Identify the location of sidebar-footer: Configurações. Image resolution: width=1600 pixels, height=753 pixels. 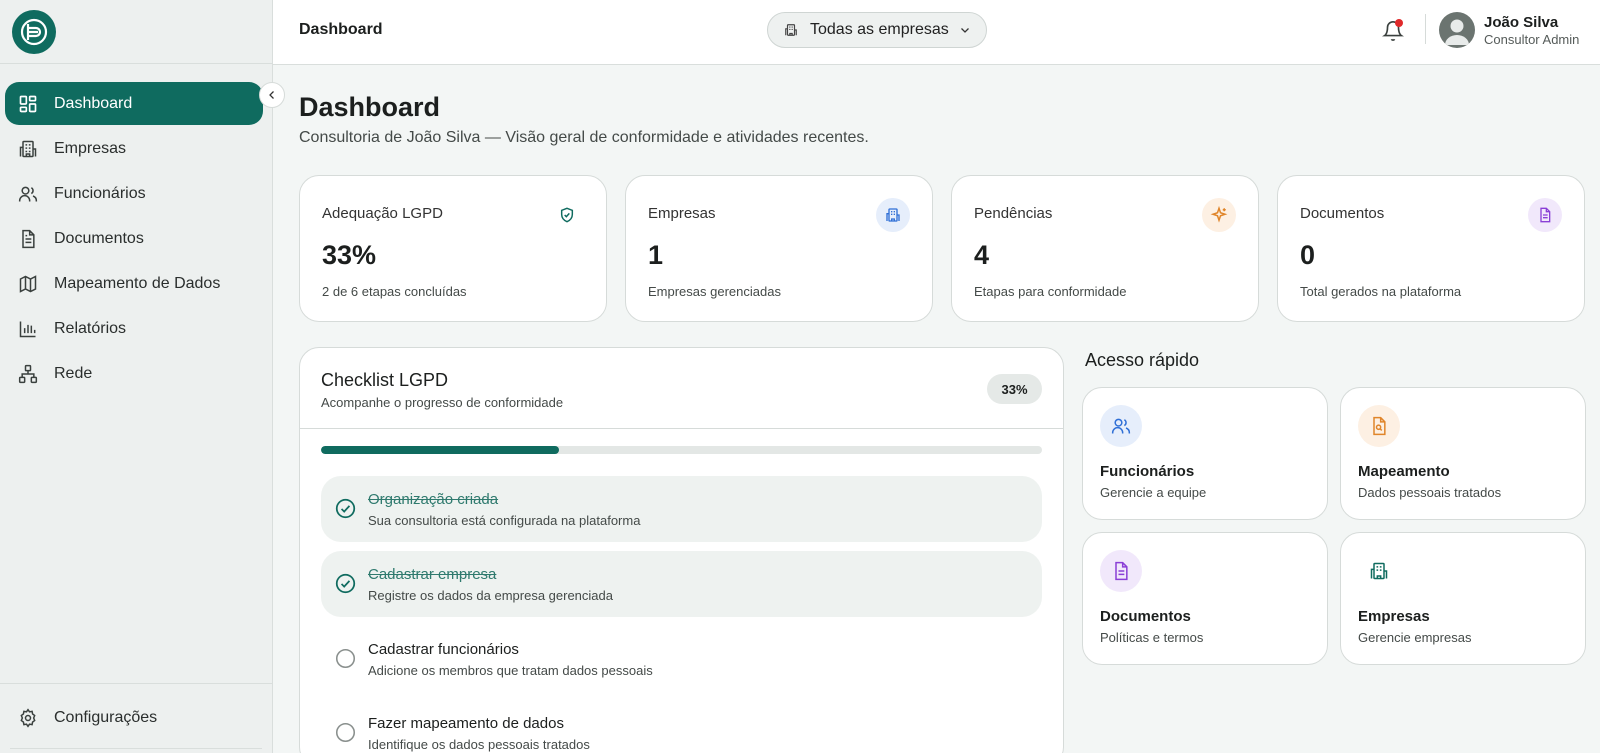
(136, 712).